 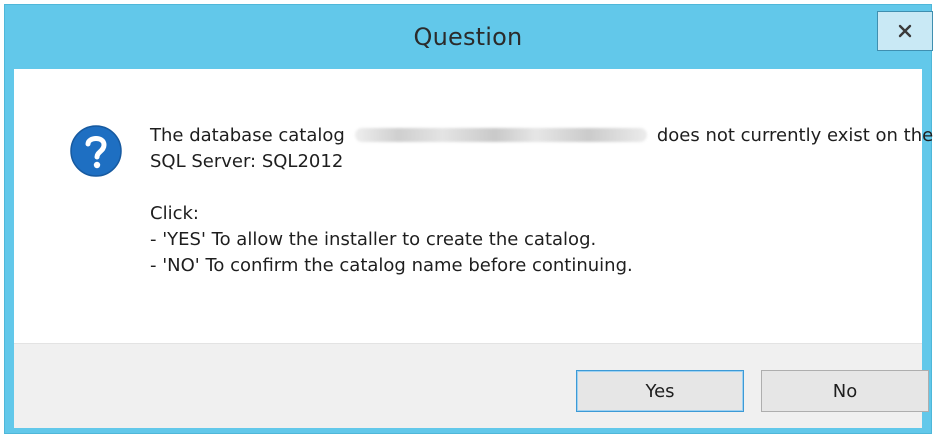 I want to click on message-click-label: Click:, so click(x=174, y=213).